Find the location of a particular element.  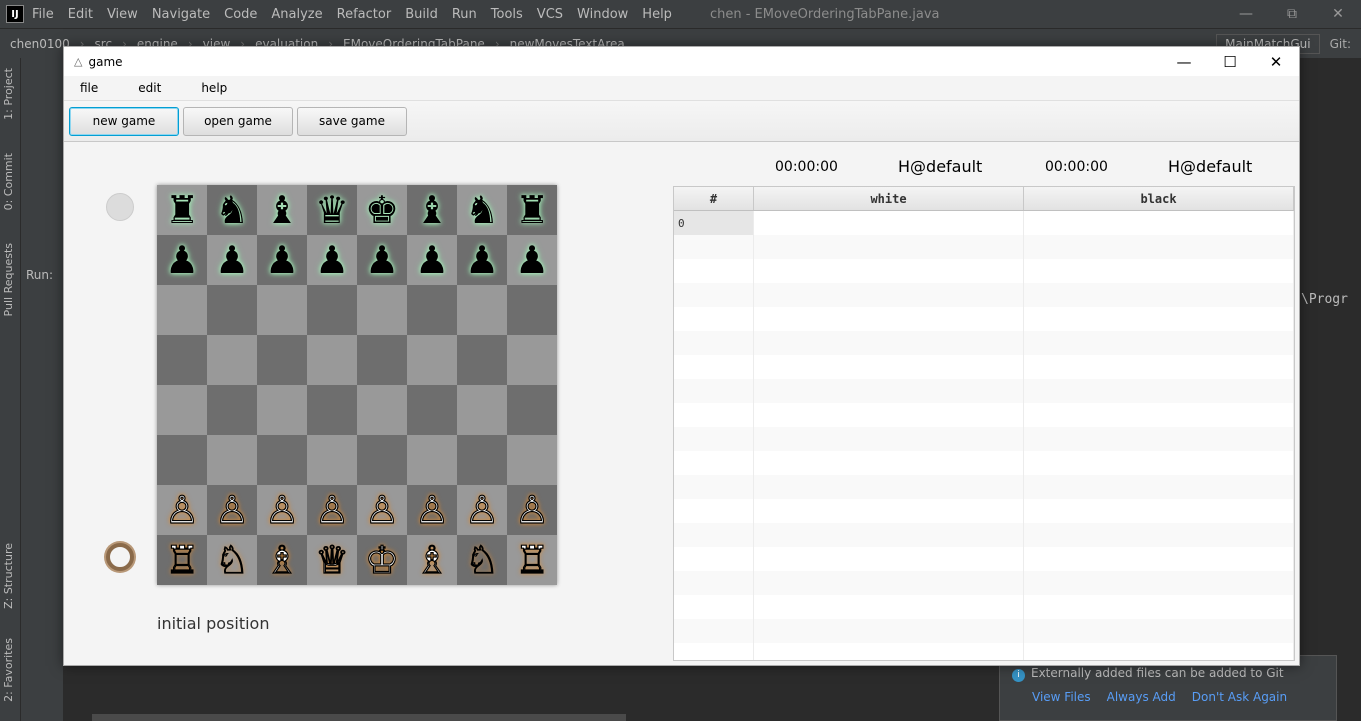

view-files-link: View Files is located at coordinates (1061, 697).